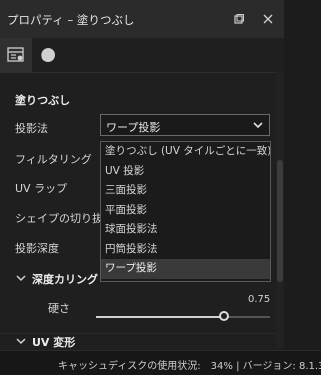 The image size is (321, 375). I want to click on properties-icon, so click(15, 54).